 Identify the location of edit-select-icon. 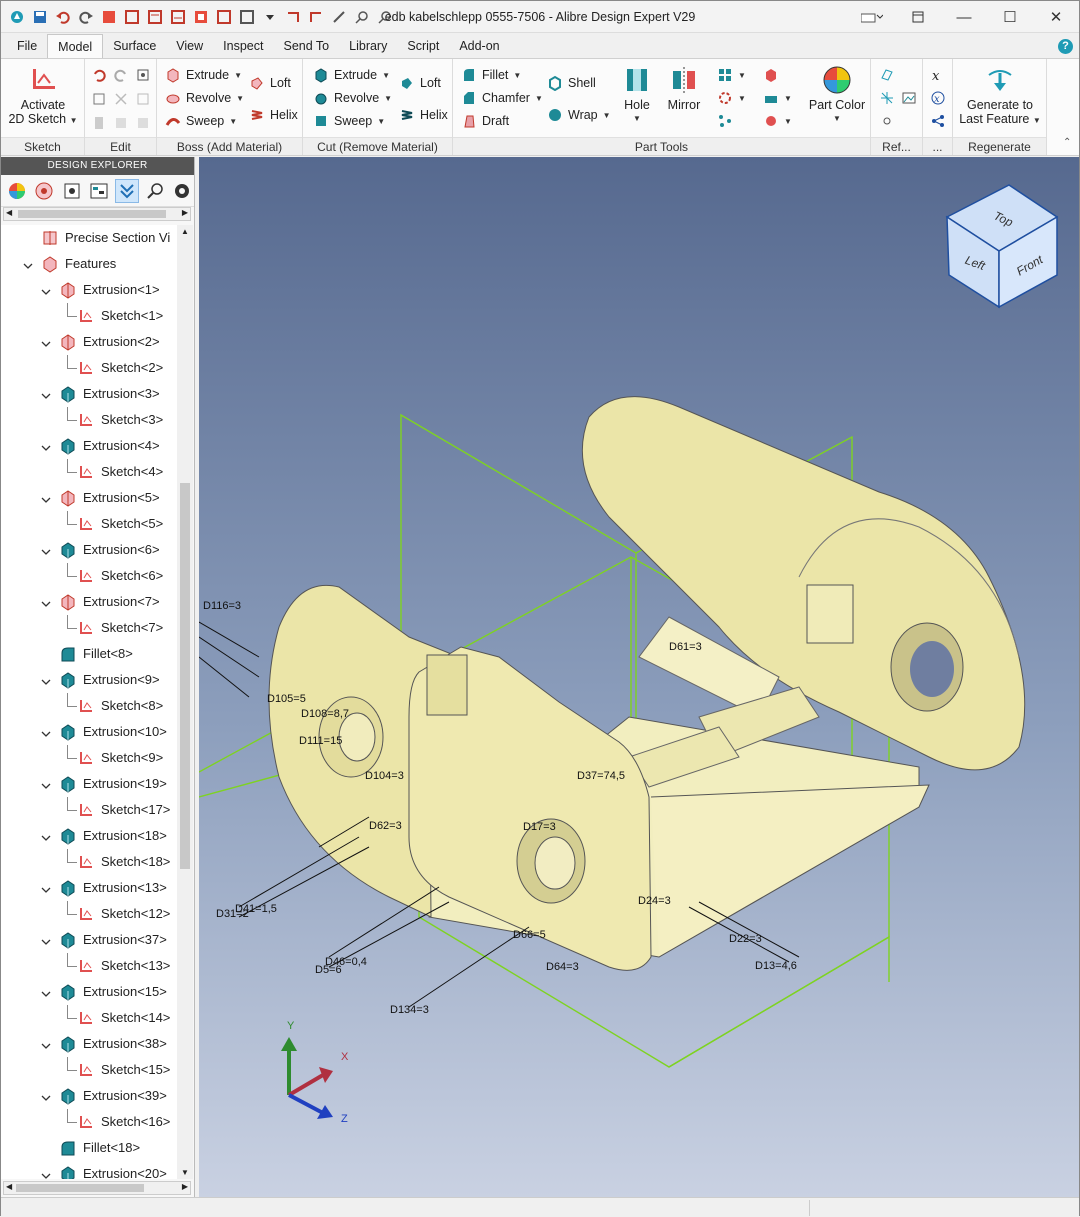
(143, 99).